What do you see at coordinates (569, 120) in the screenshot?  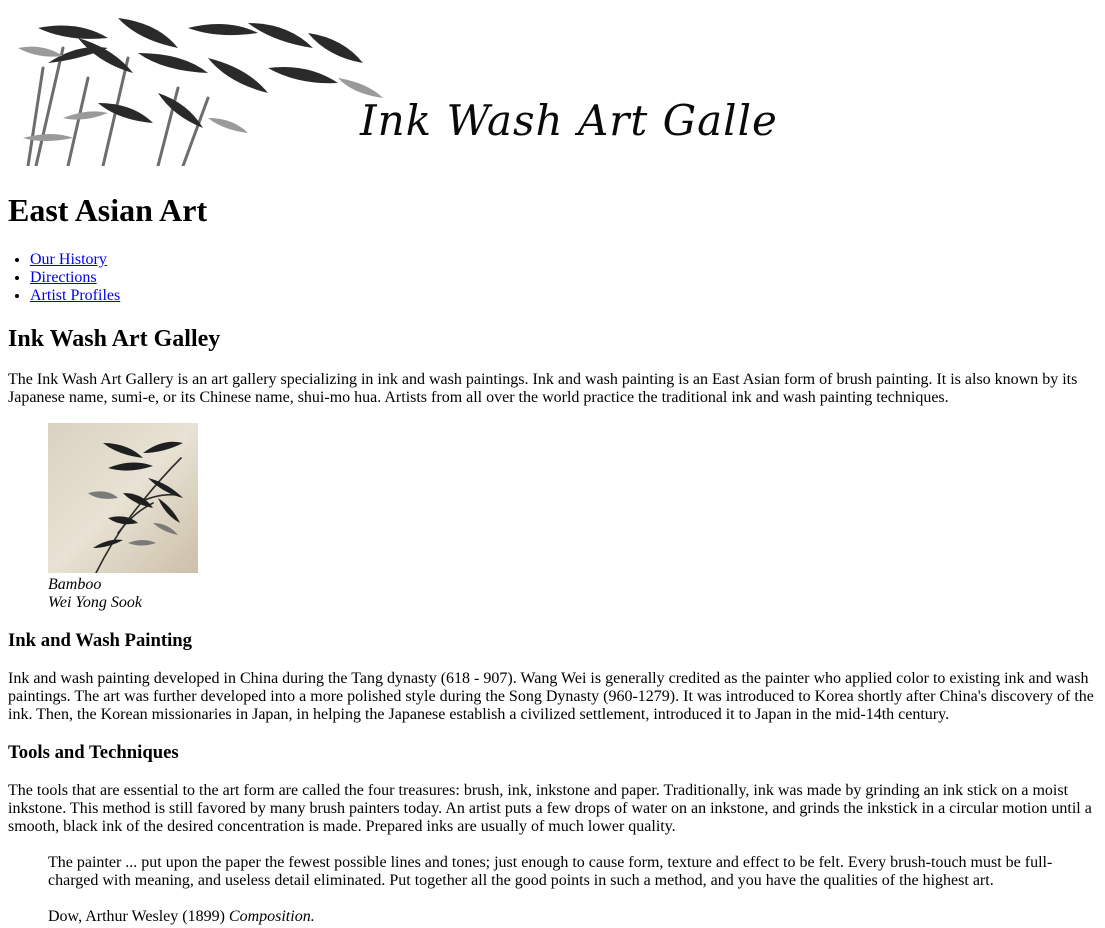 I see `banner-title: Ink Wash Art Gallery` at bounding box center [569, 120].